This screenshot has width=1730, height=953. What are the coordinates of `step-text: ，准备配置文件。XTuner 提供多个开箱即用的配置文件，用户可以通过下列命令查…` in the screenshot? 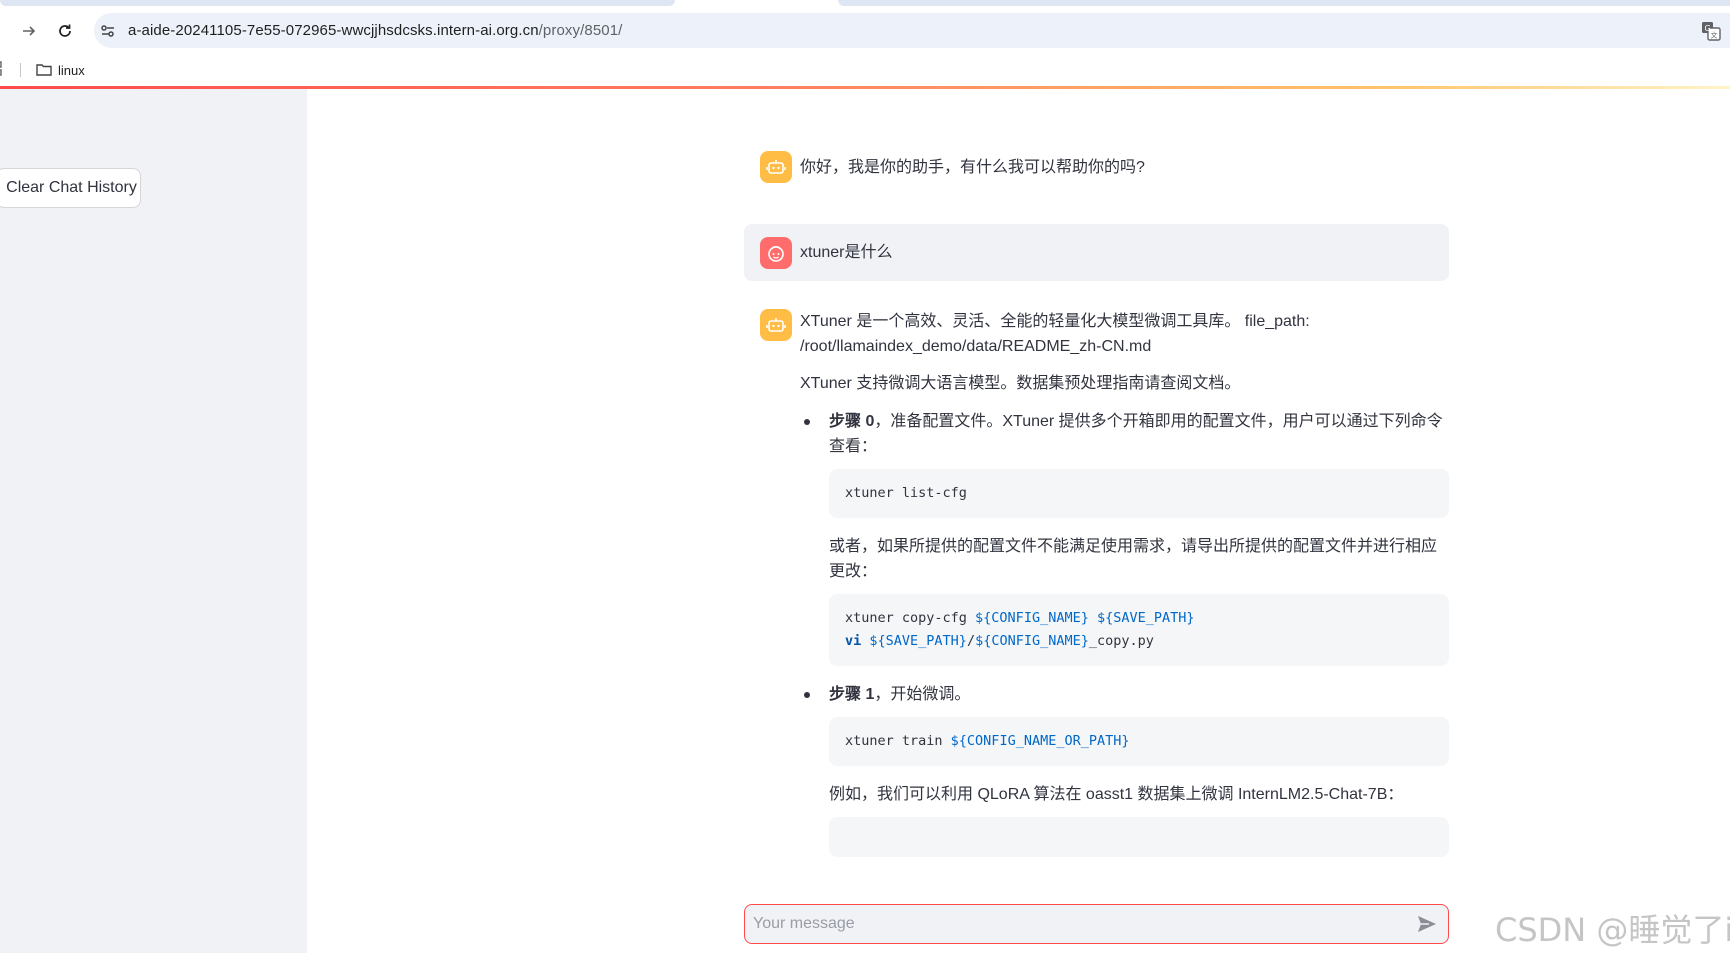 It's located at (1136, 434).